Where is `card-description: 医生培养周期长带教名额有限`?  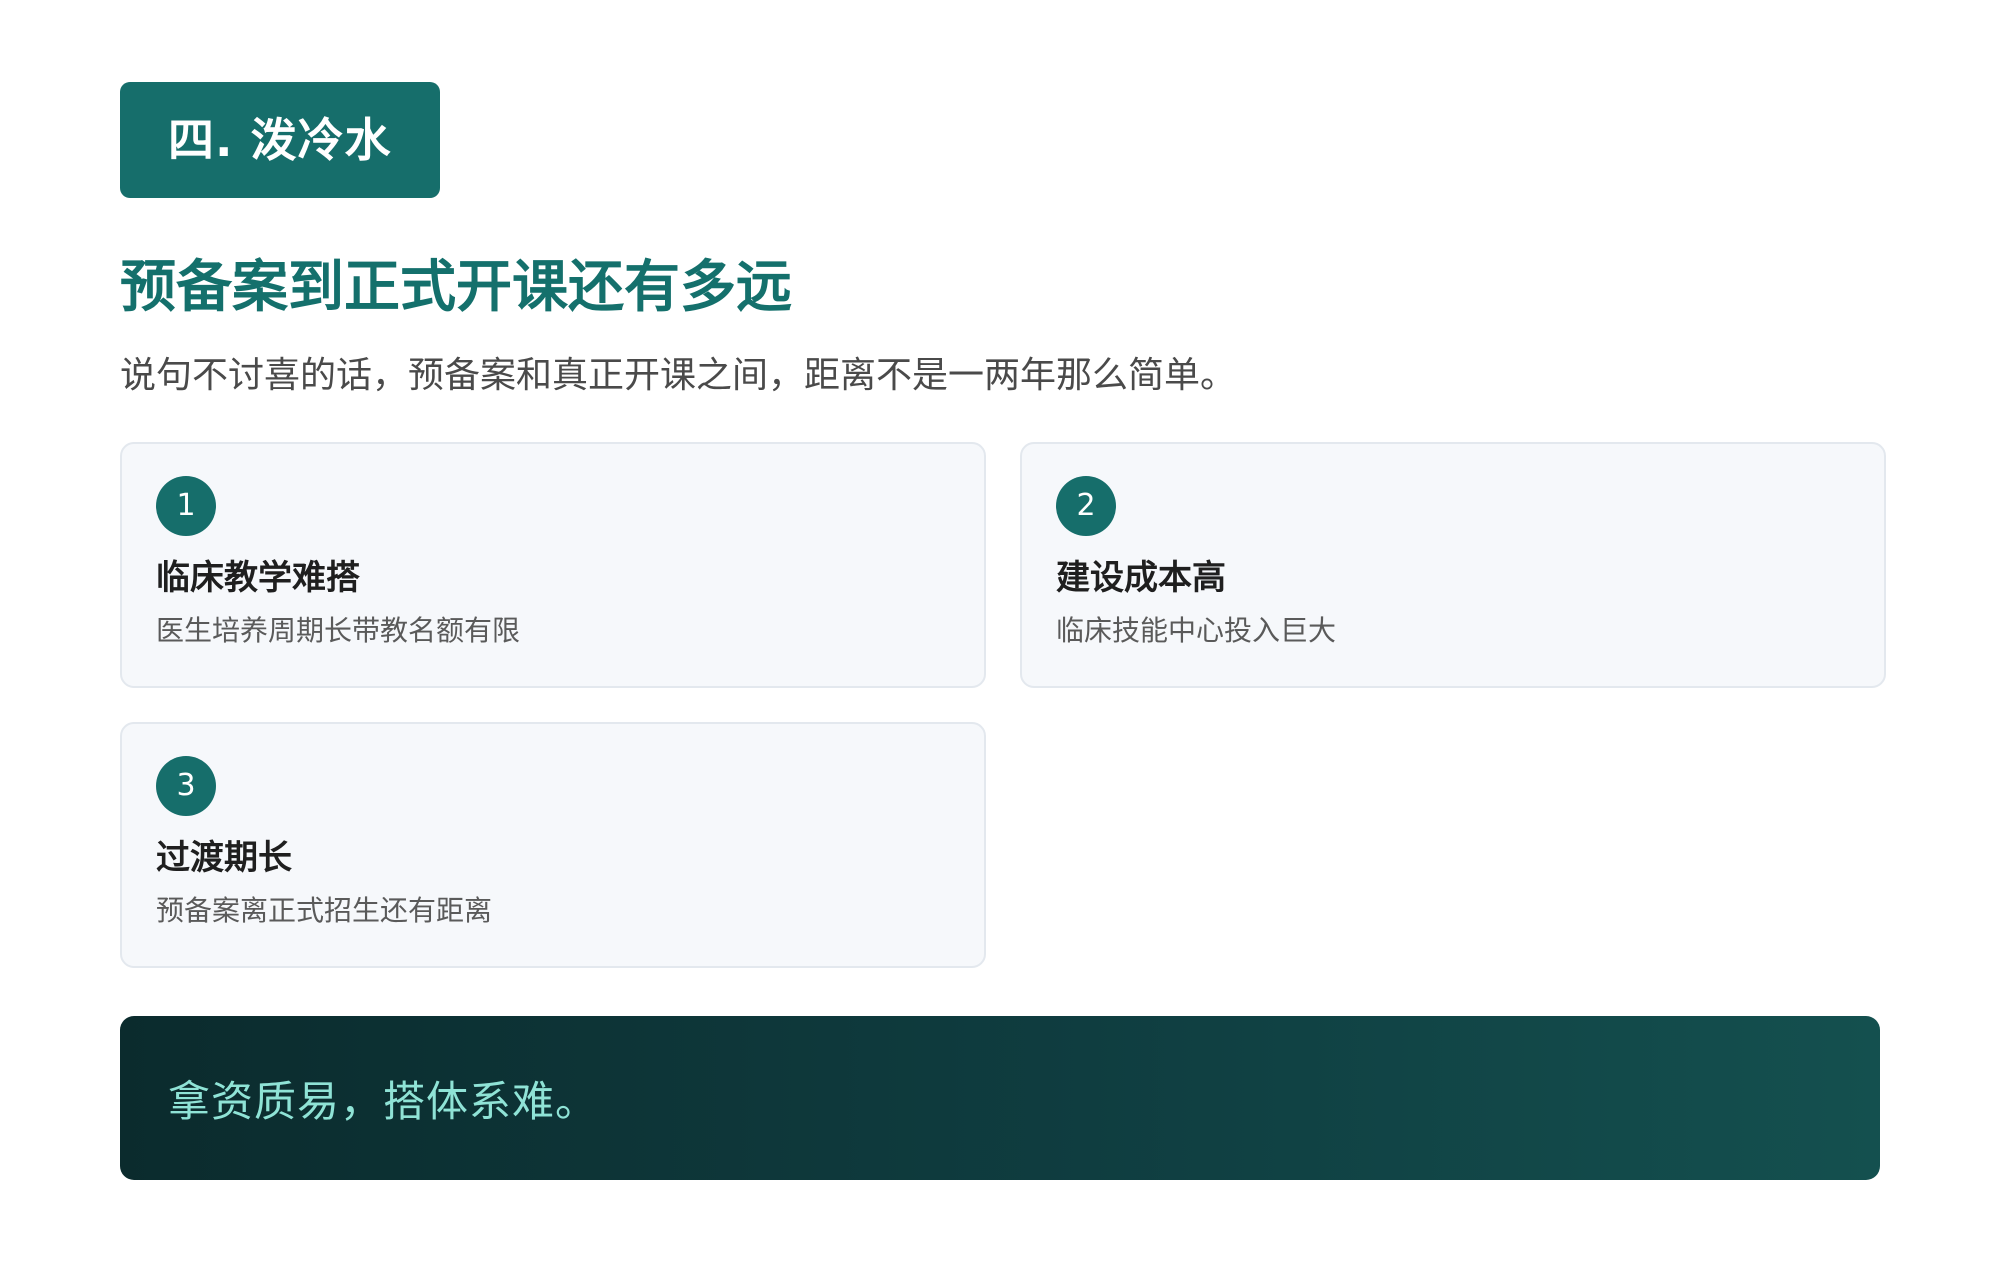 card-description: 医生培养周期长带教名额有限 is located at coordinates (338, 630).